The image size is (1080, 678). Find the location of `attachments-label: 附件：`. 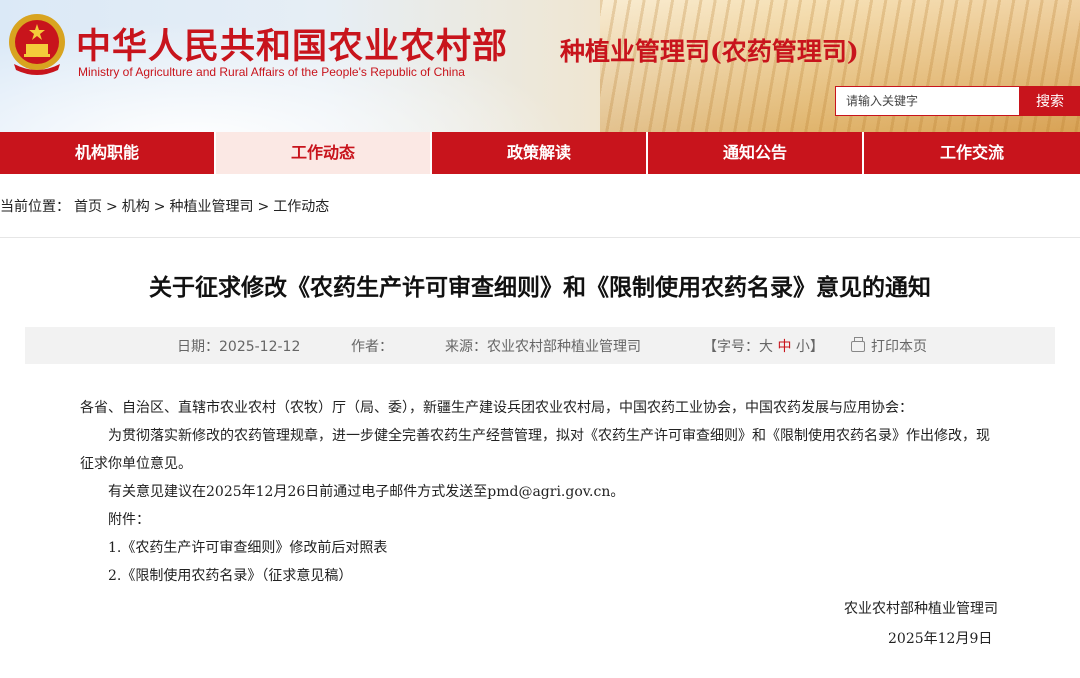

attachments-label: 附件： is located at coordinates (129, 520).